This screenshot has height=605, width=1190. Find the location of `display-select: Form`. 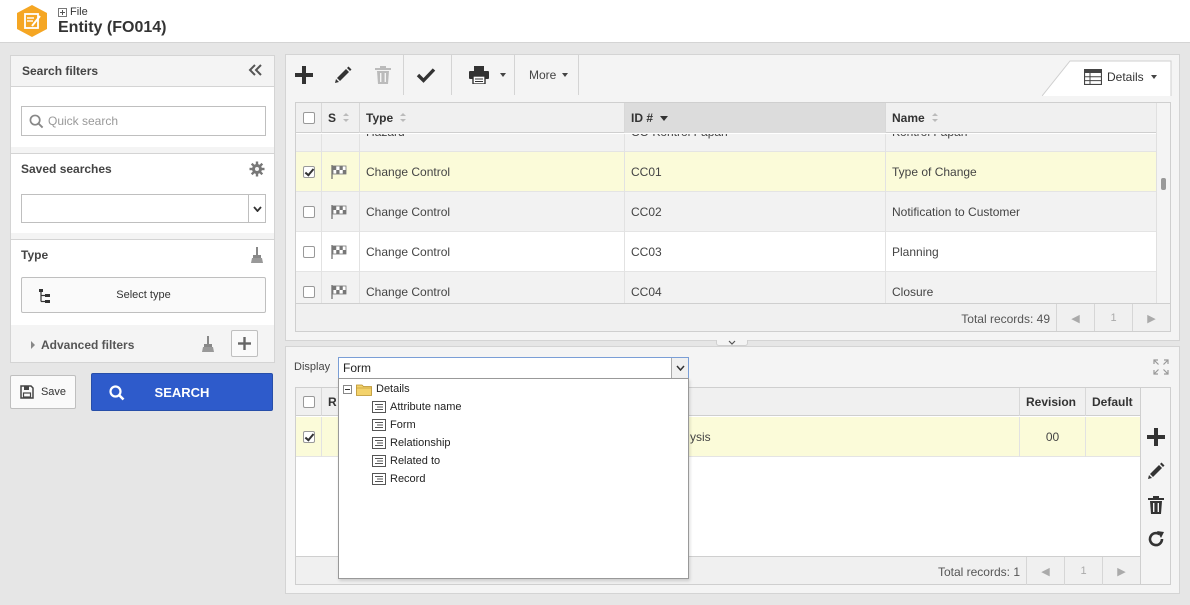

display-select: Form is located at coordinates (513, 368).